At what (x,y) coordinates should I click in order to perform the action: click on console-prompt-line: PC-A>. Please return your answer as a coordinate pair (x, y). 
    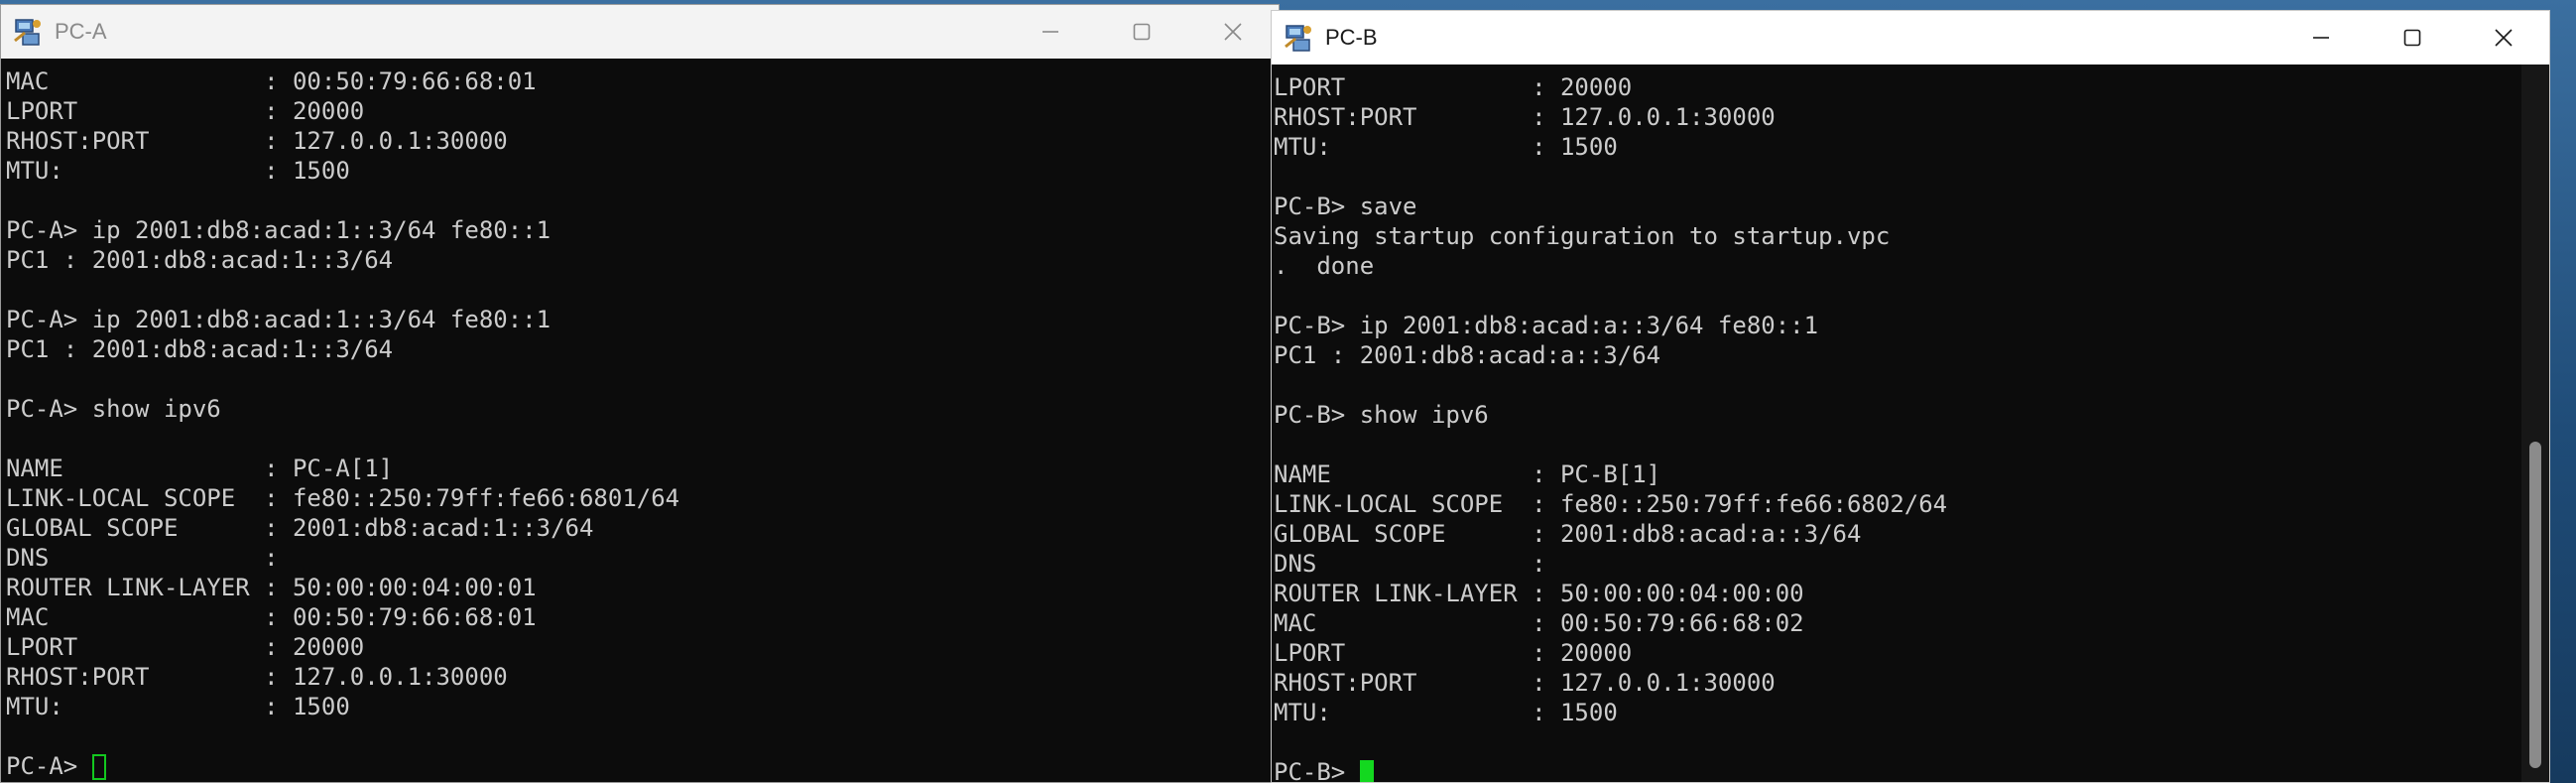
    Looking at the image, I should click on (642, 766).